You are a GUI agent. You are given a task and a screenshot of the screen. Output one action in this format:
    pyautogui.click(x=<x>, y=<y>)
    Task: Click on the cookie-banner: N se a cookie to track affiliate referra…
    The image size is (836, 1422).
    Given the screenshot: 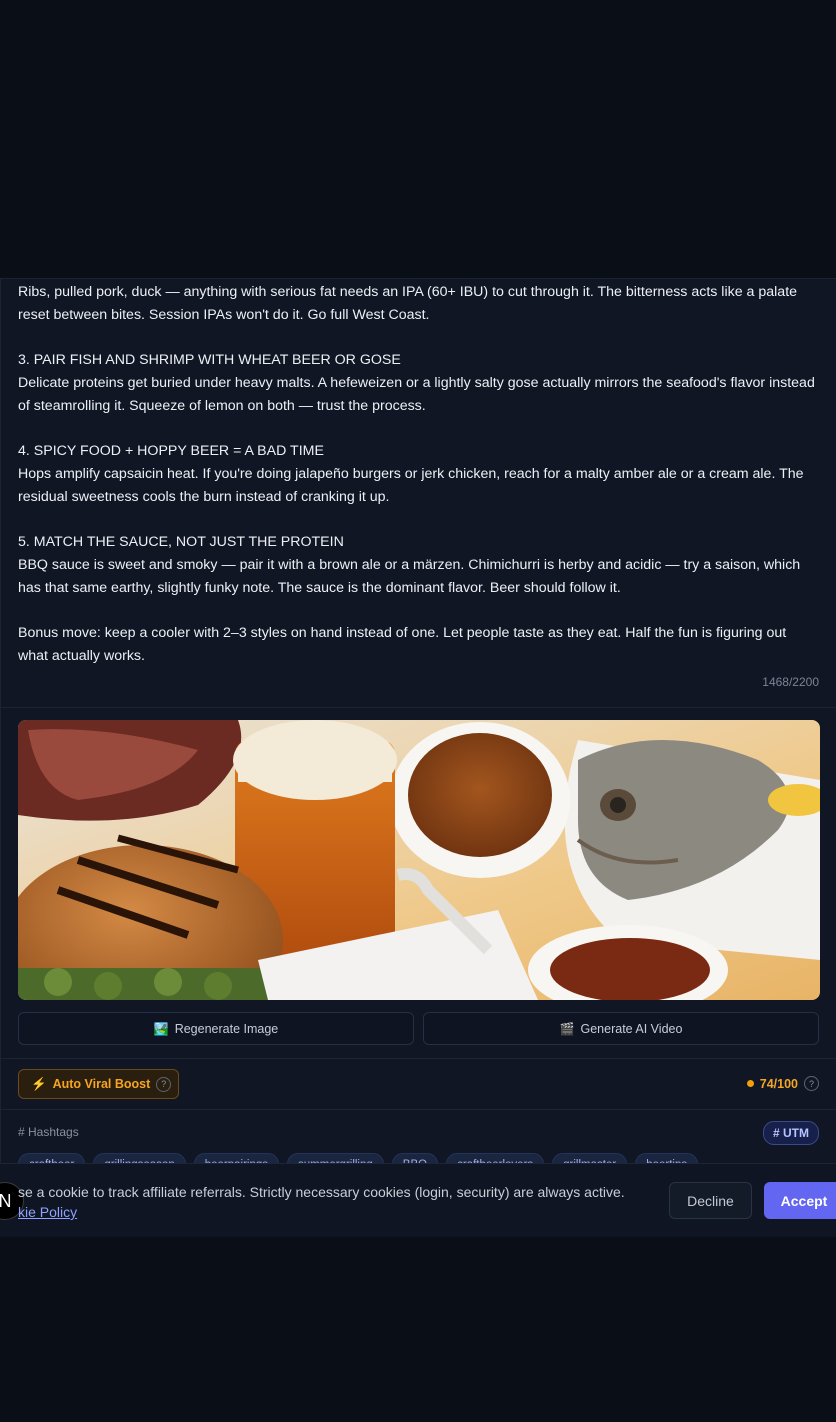 What is the action you would take?
    pyautogui.click(x=418, y=1200)
    